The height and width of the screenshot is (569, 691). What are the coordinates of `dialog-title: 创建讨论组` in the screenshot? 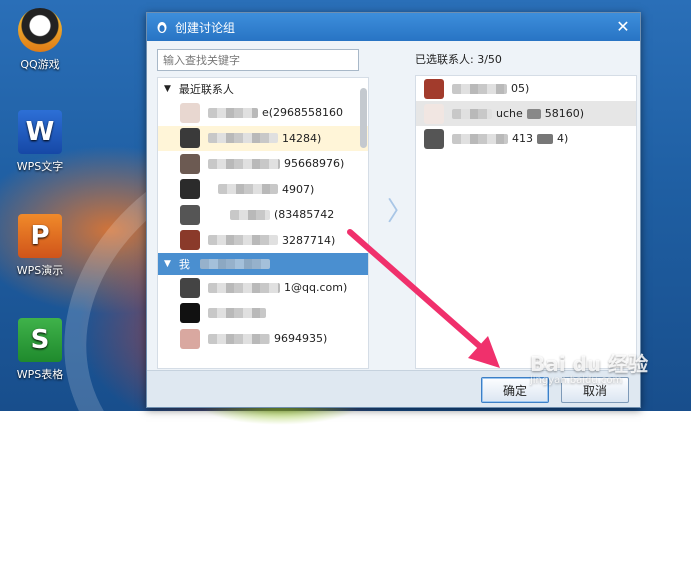 It's located at (205, 27).